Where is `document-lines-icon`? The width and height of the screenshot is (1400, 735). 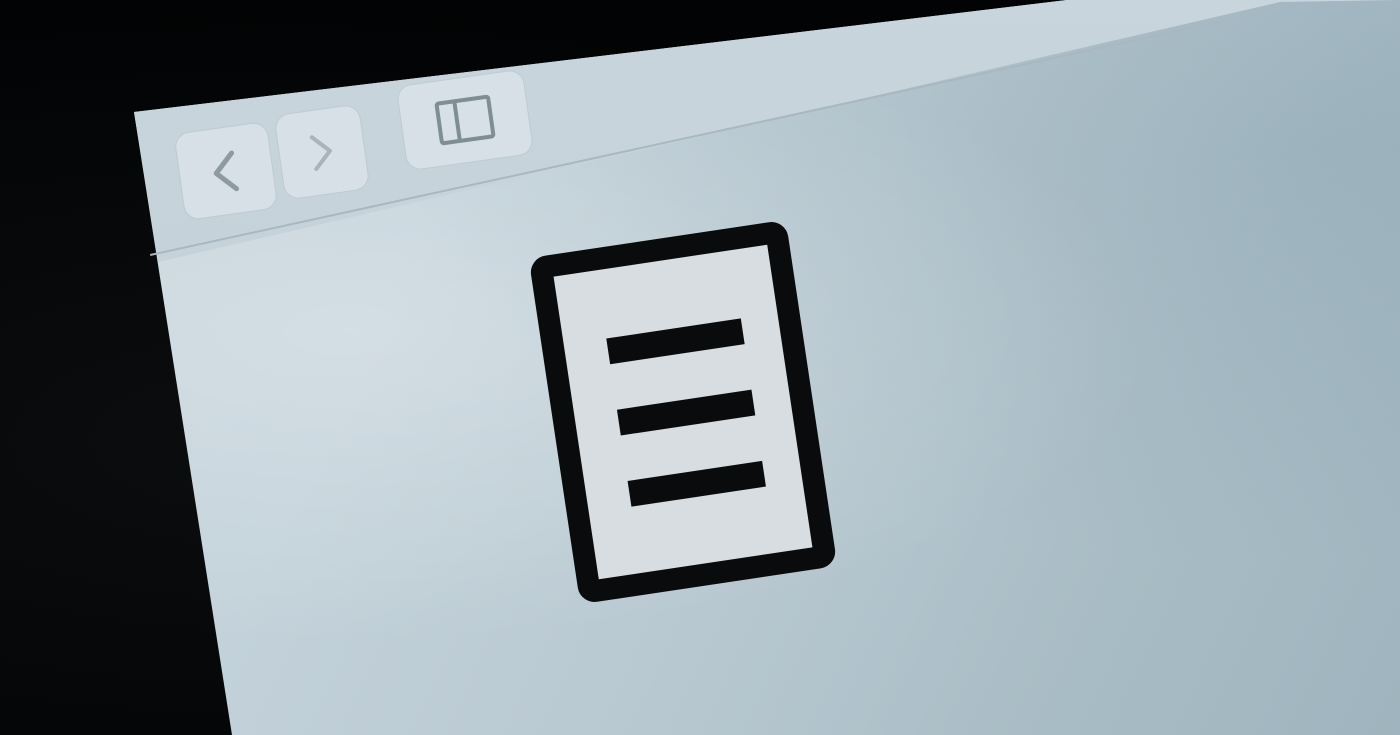
document-lines-icon is located at coordinates (683, 412).